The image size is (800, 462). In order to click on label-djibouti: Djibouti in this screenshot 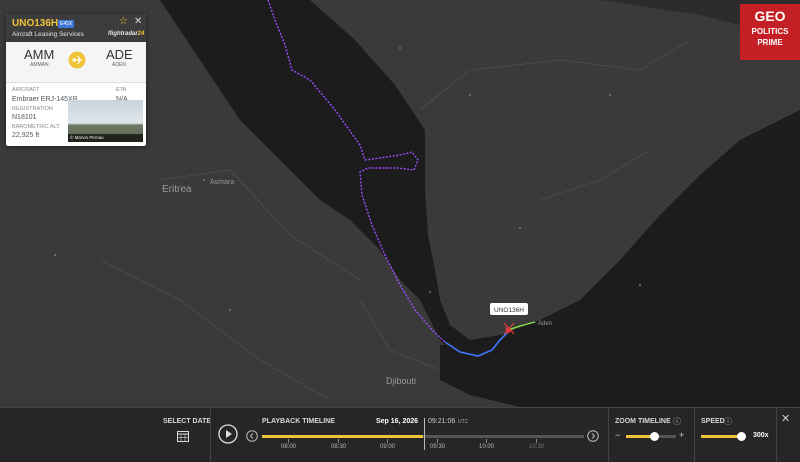, I will do `click(401, 381)`.